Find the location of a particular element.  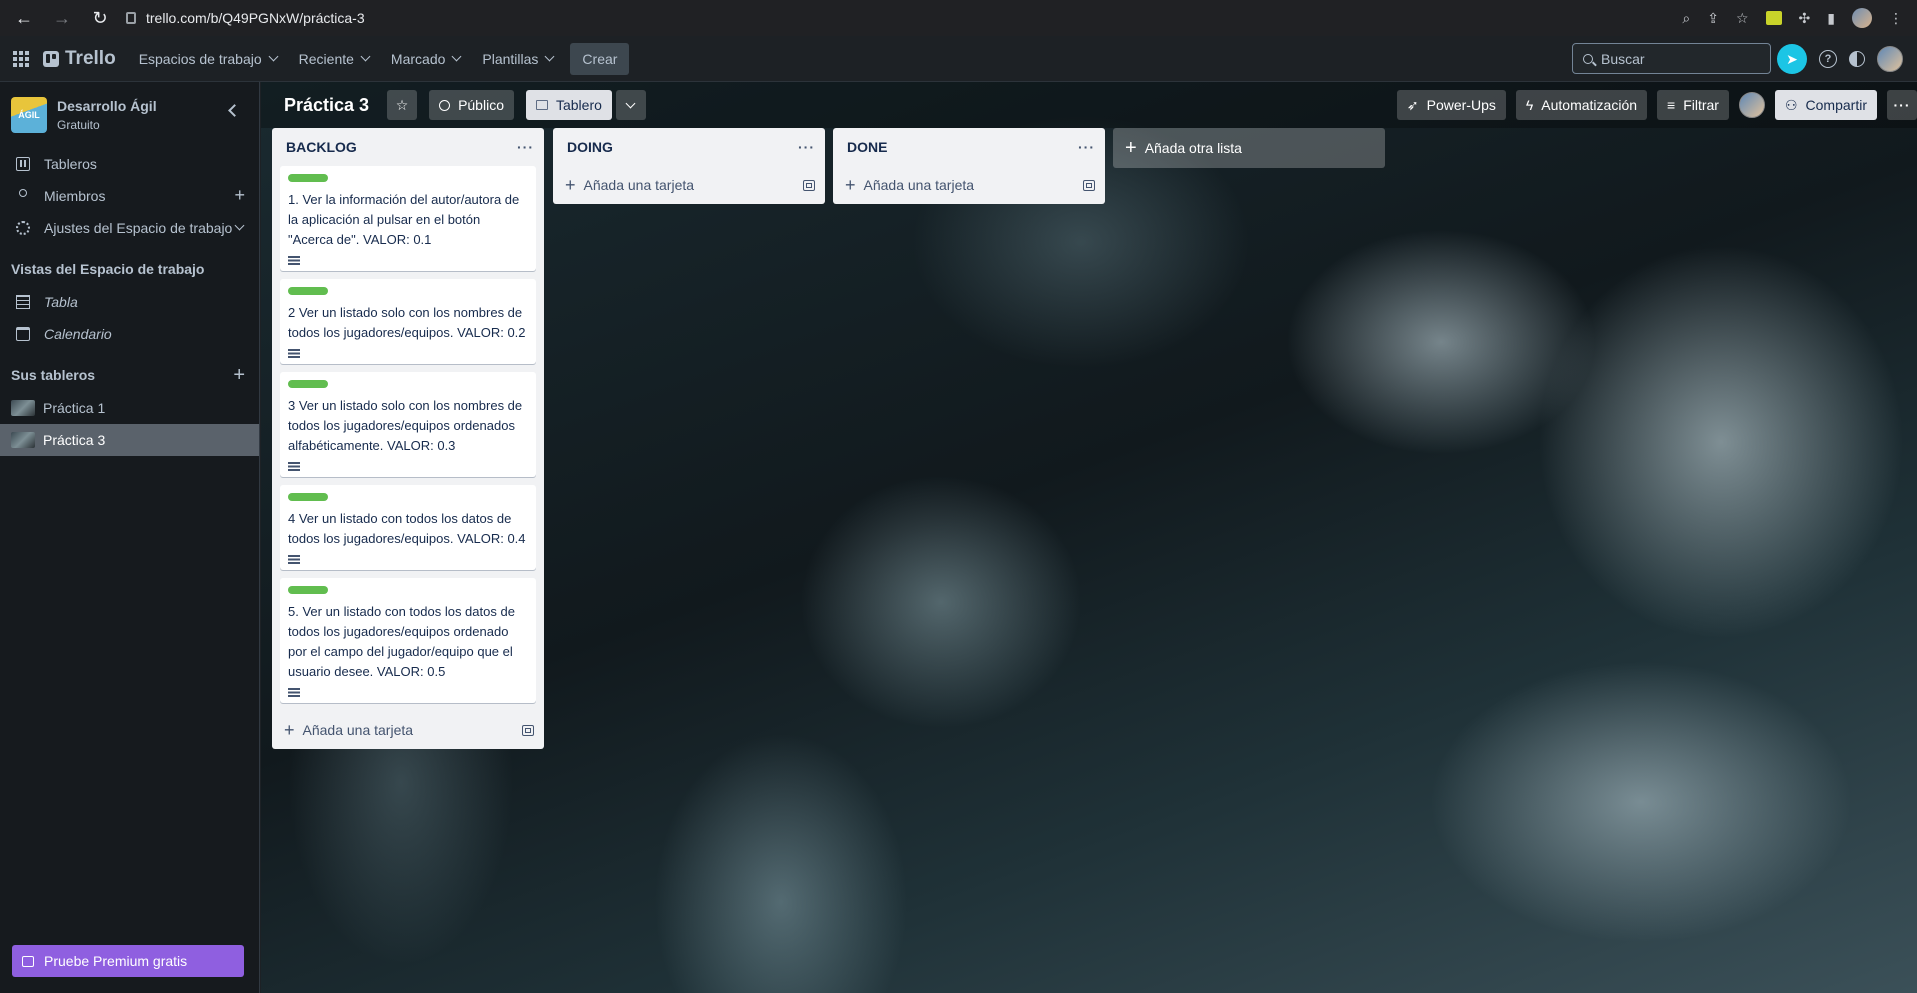

workspace-header: ÁGIL Desarrollo Ágil Gratuito is located at coordinates (129, 115).